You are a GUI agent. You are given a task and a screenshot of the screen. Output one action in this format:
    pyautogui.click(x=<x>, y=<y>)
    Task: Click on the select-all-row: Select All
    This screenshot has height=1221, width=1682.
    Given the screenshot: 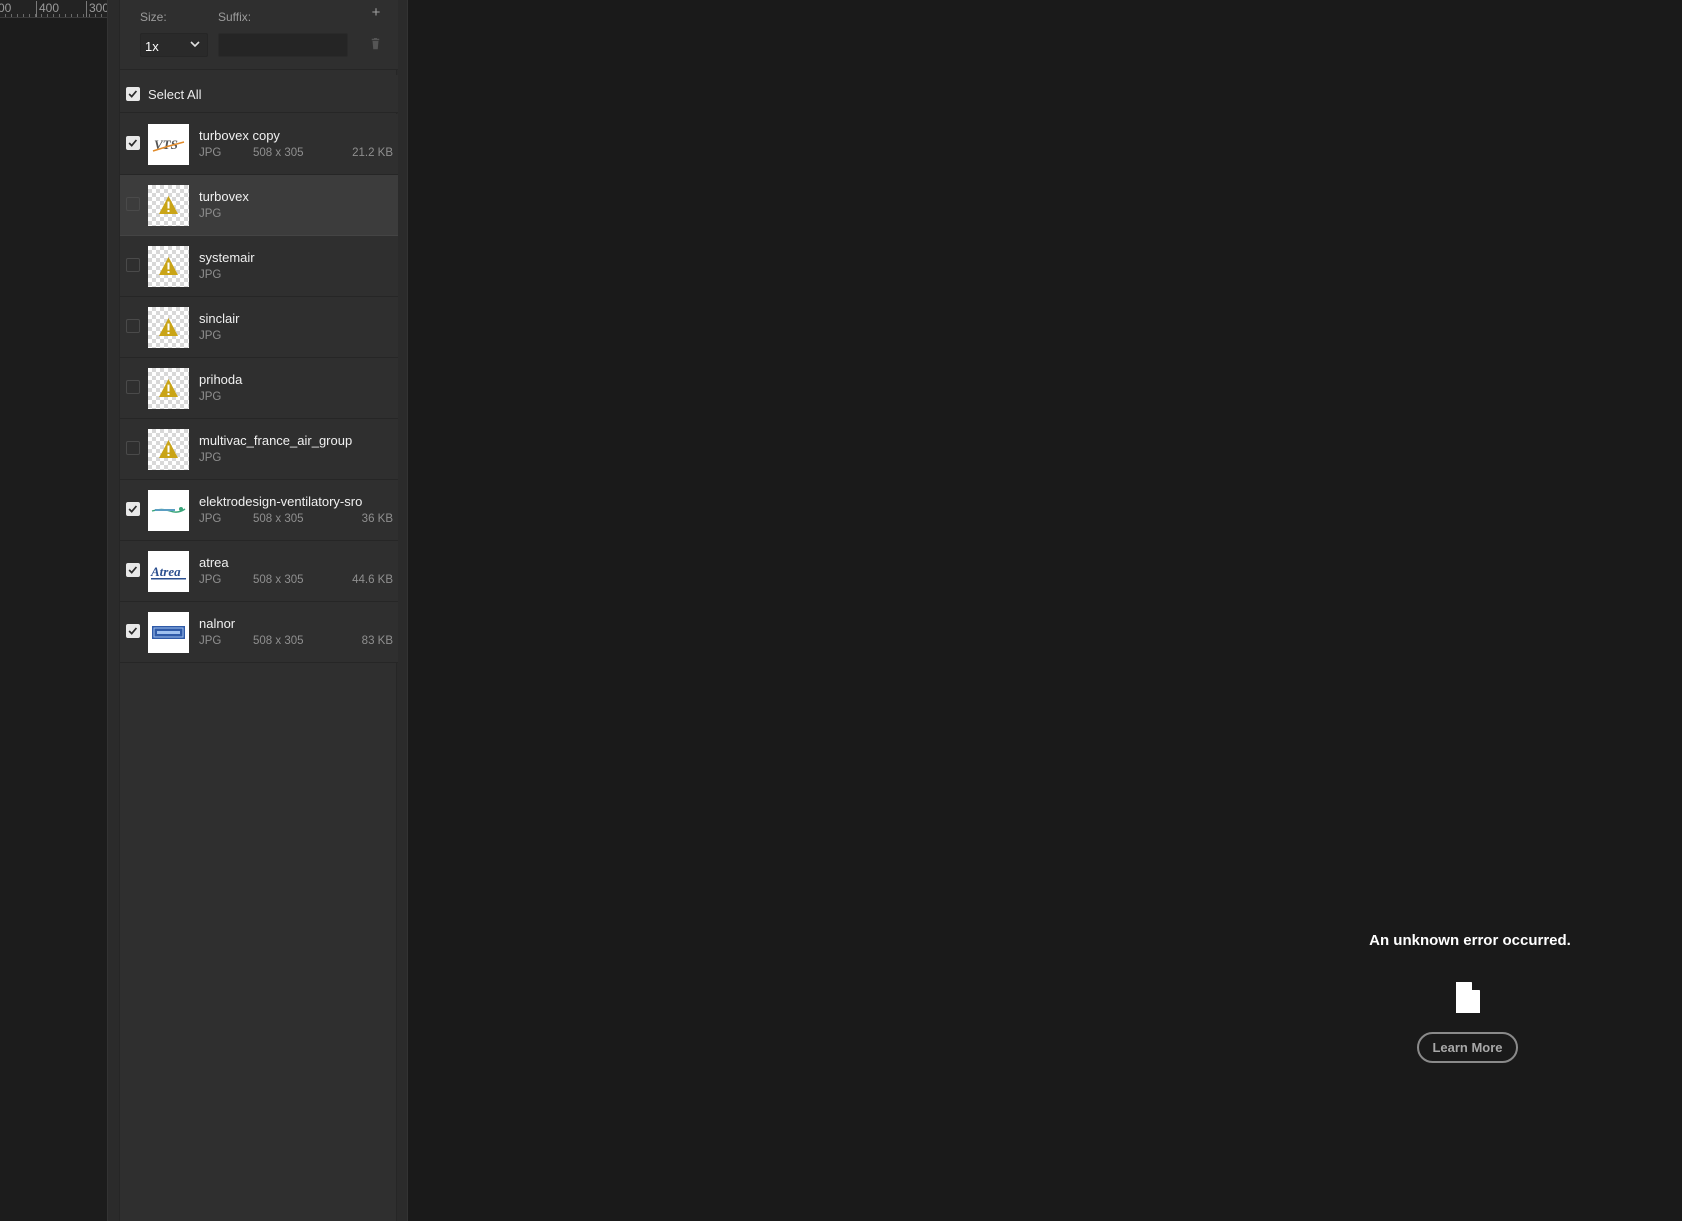 What is the action you would take?
    pyautogui.click(x=259, y=94)
    